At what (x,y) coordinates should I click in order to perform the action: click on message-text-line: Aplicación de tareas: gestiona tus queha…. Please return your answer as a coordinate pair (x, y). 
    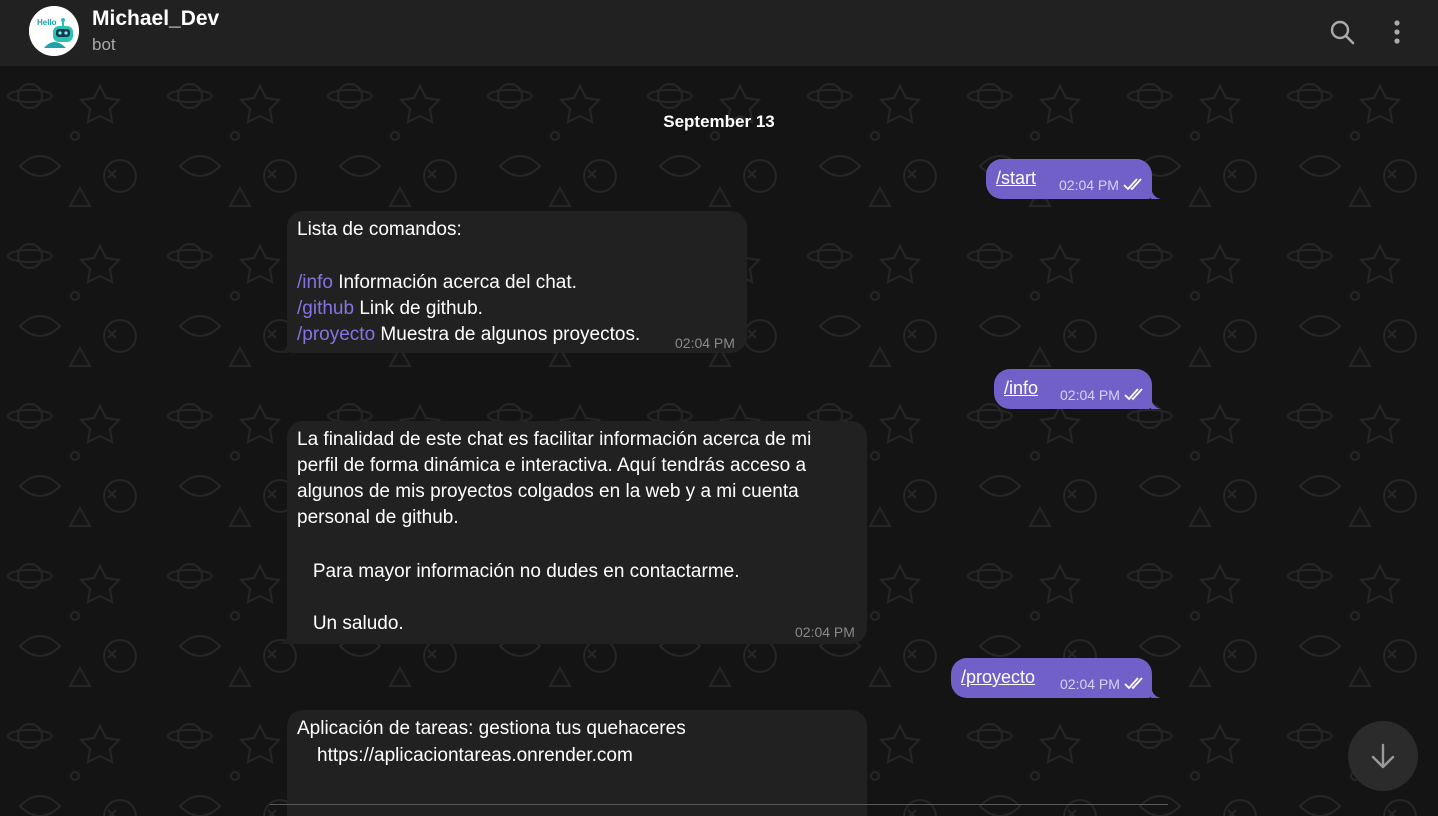
    Looking at the image, I should click on (491, 728).